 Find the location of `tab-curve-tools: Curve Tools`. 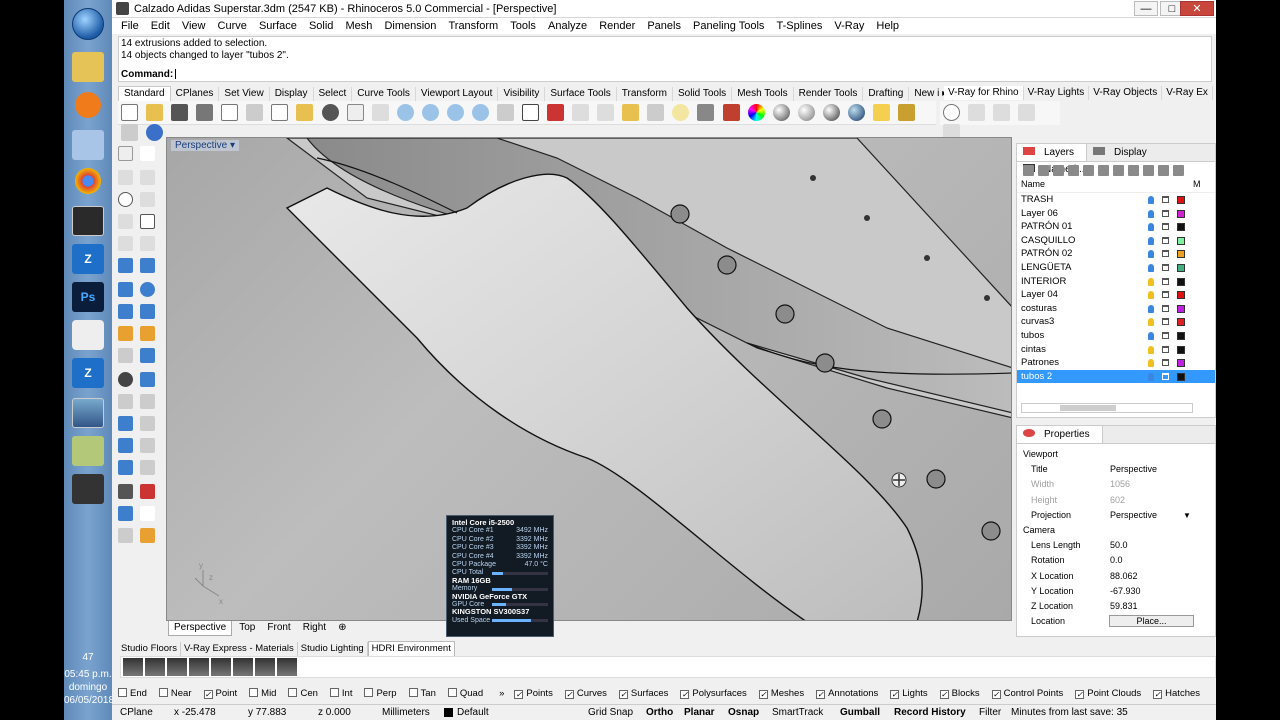

tab-curve-tools: Curve Tools is located at coordinates (384, 94).